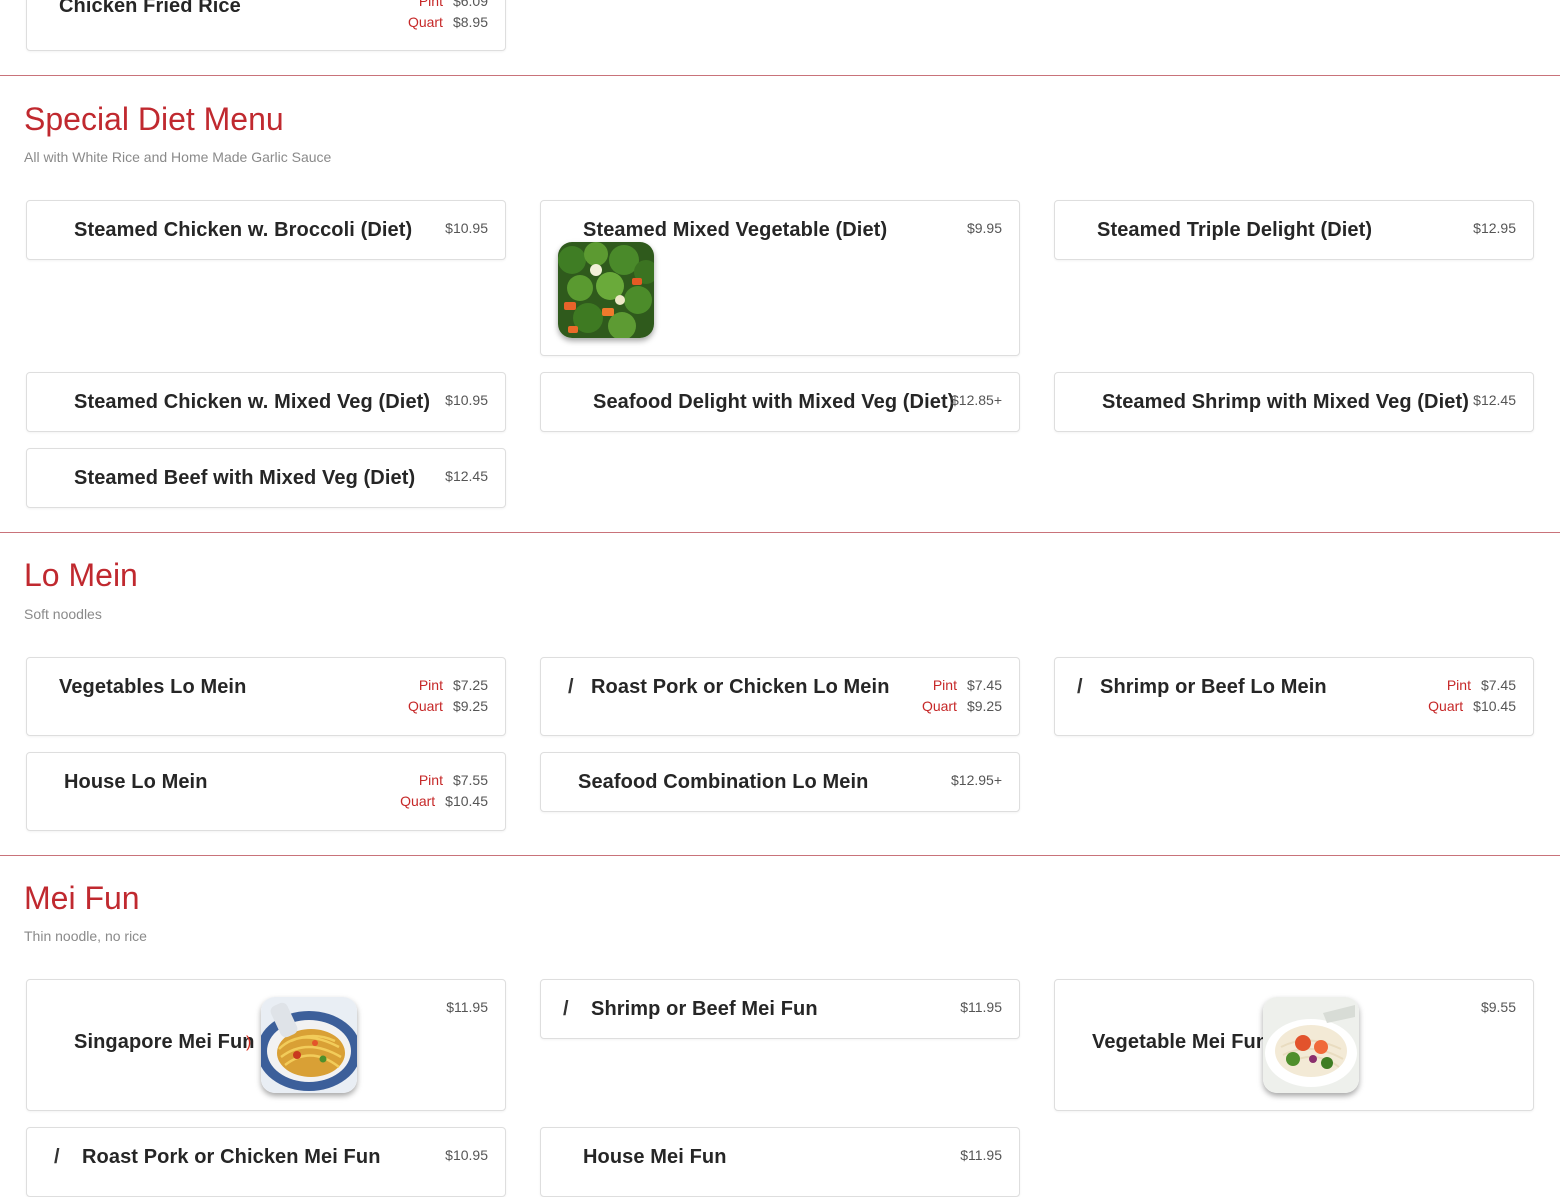  Describe the element at coordinates (453, 4) in the screenshot. I see `pint-price-row: Pint $6.09` at that location.